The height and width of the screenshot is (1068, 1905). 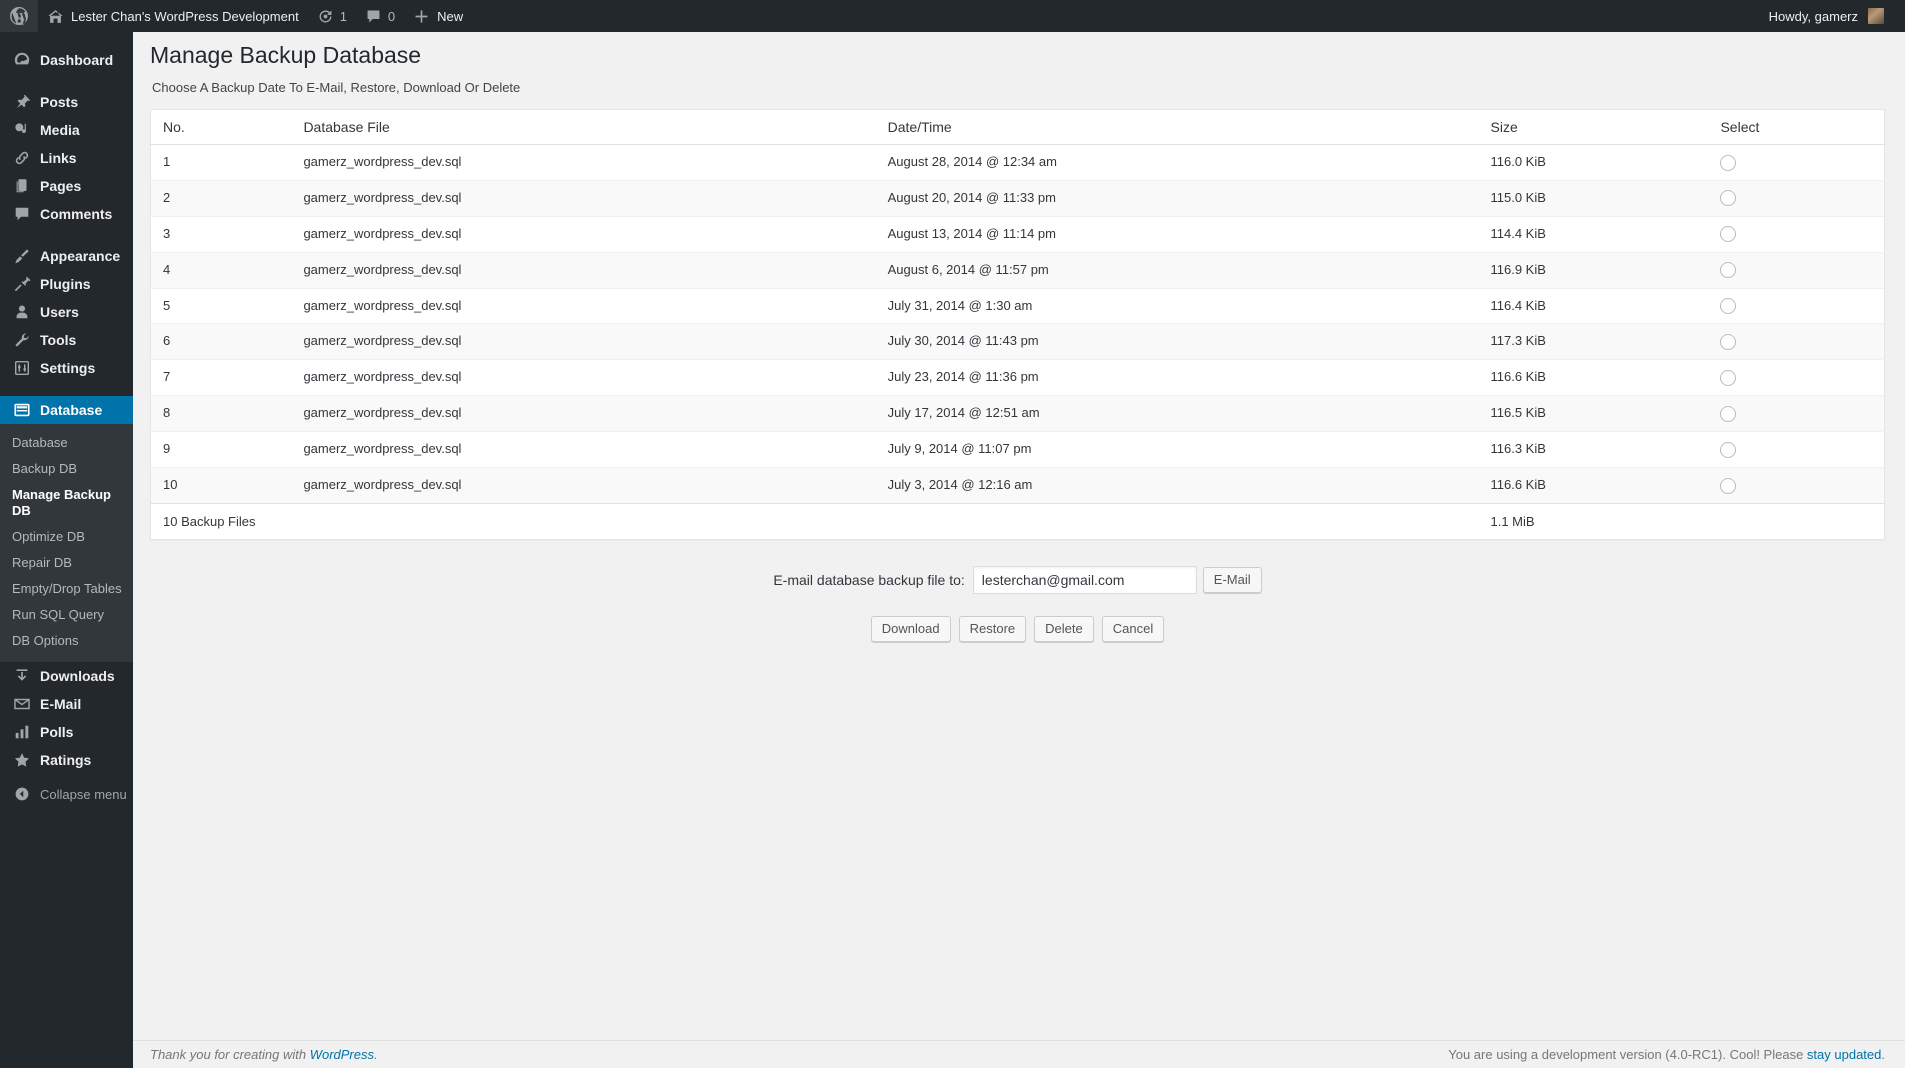 What do you see at coordinates (222, 377) in the screenshot?
I see `cell-no: 7` at bounding box center [222, 377].